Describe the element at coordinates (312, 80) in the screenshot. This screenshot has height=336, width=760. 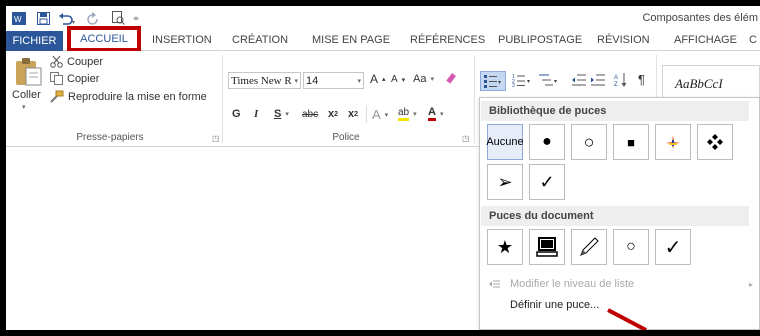
I see `font-size-value: 14` at that location.